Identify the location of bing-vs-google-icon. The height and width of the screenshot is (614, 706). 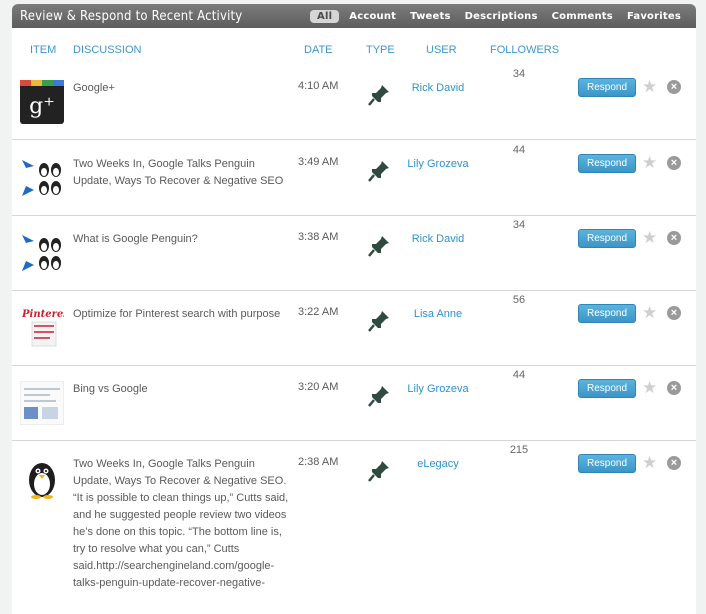
(42, 403).